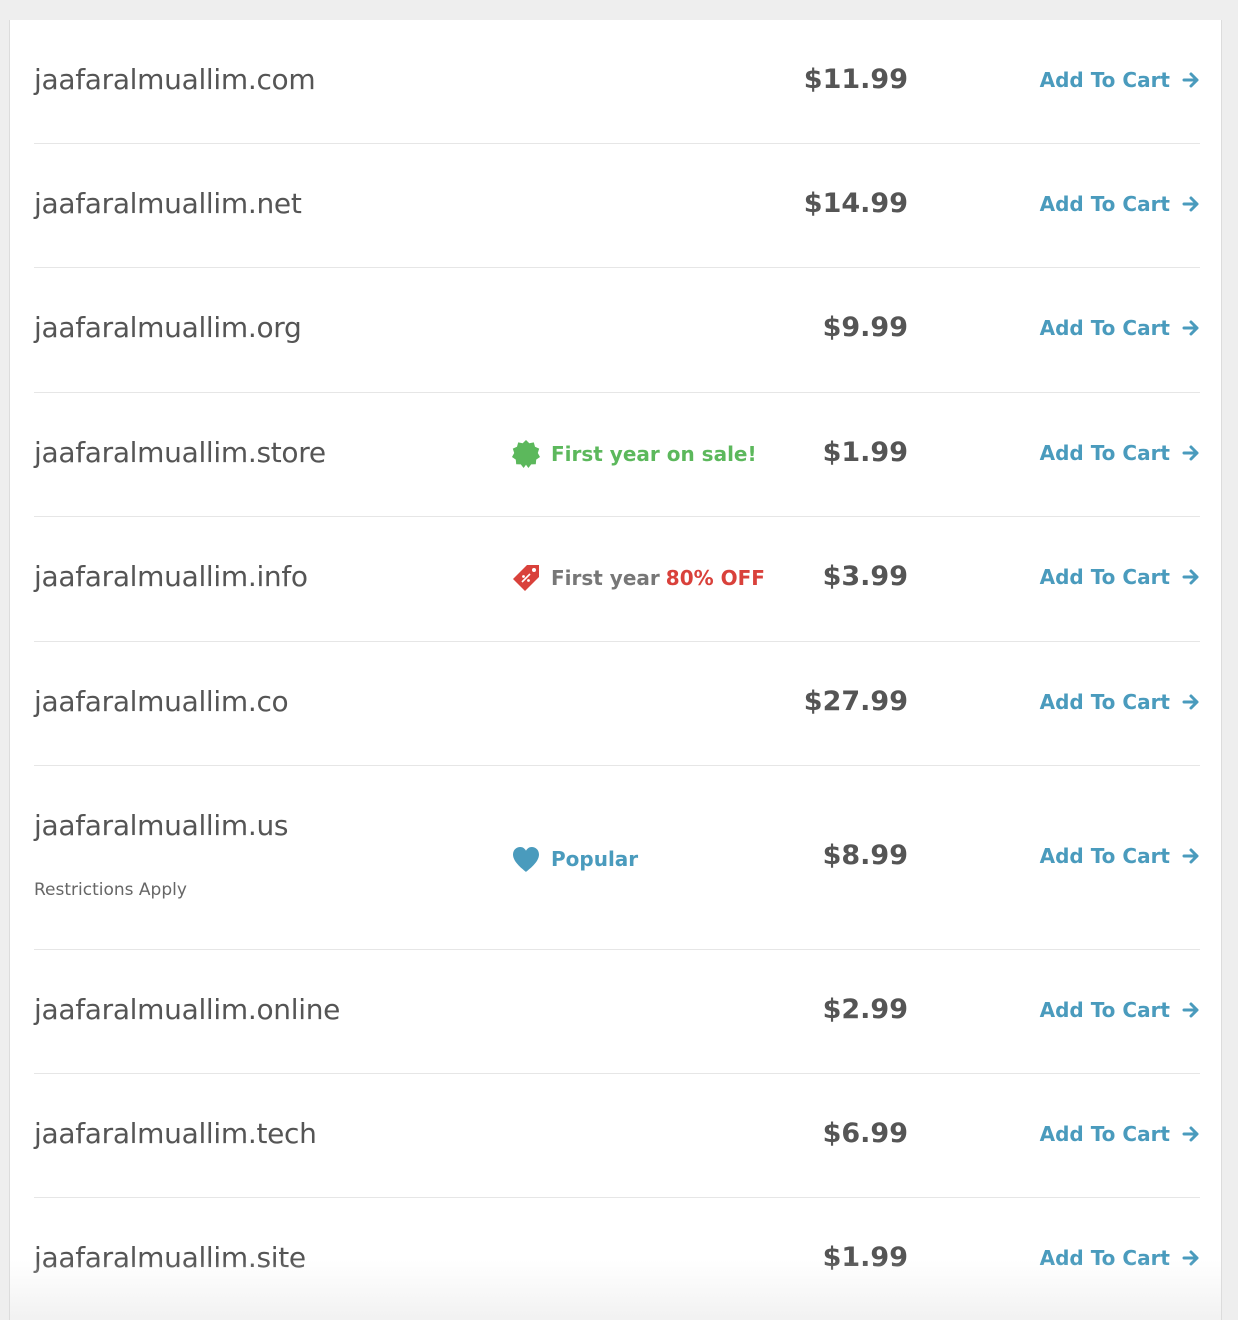 This screenshot has height=1320, width=1238. Describe the element at coordinates (865, 576) in the screenshot. I see `domain-price: $3.99` at that location.